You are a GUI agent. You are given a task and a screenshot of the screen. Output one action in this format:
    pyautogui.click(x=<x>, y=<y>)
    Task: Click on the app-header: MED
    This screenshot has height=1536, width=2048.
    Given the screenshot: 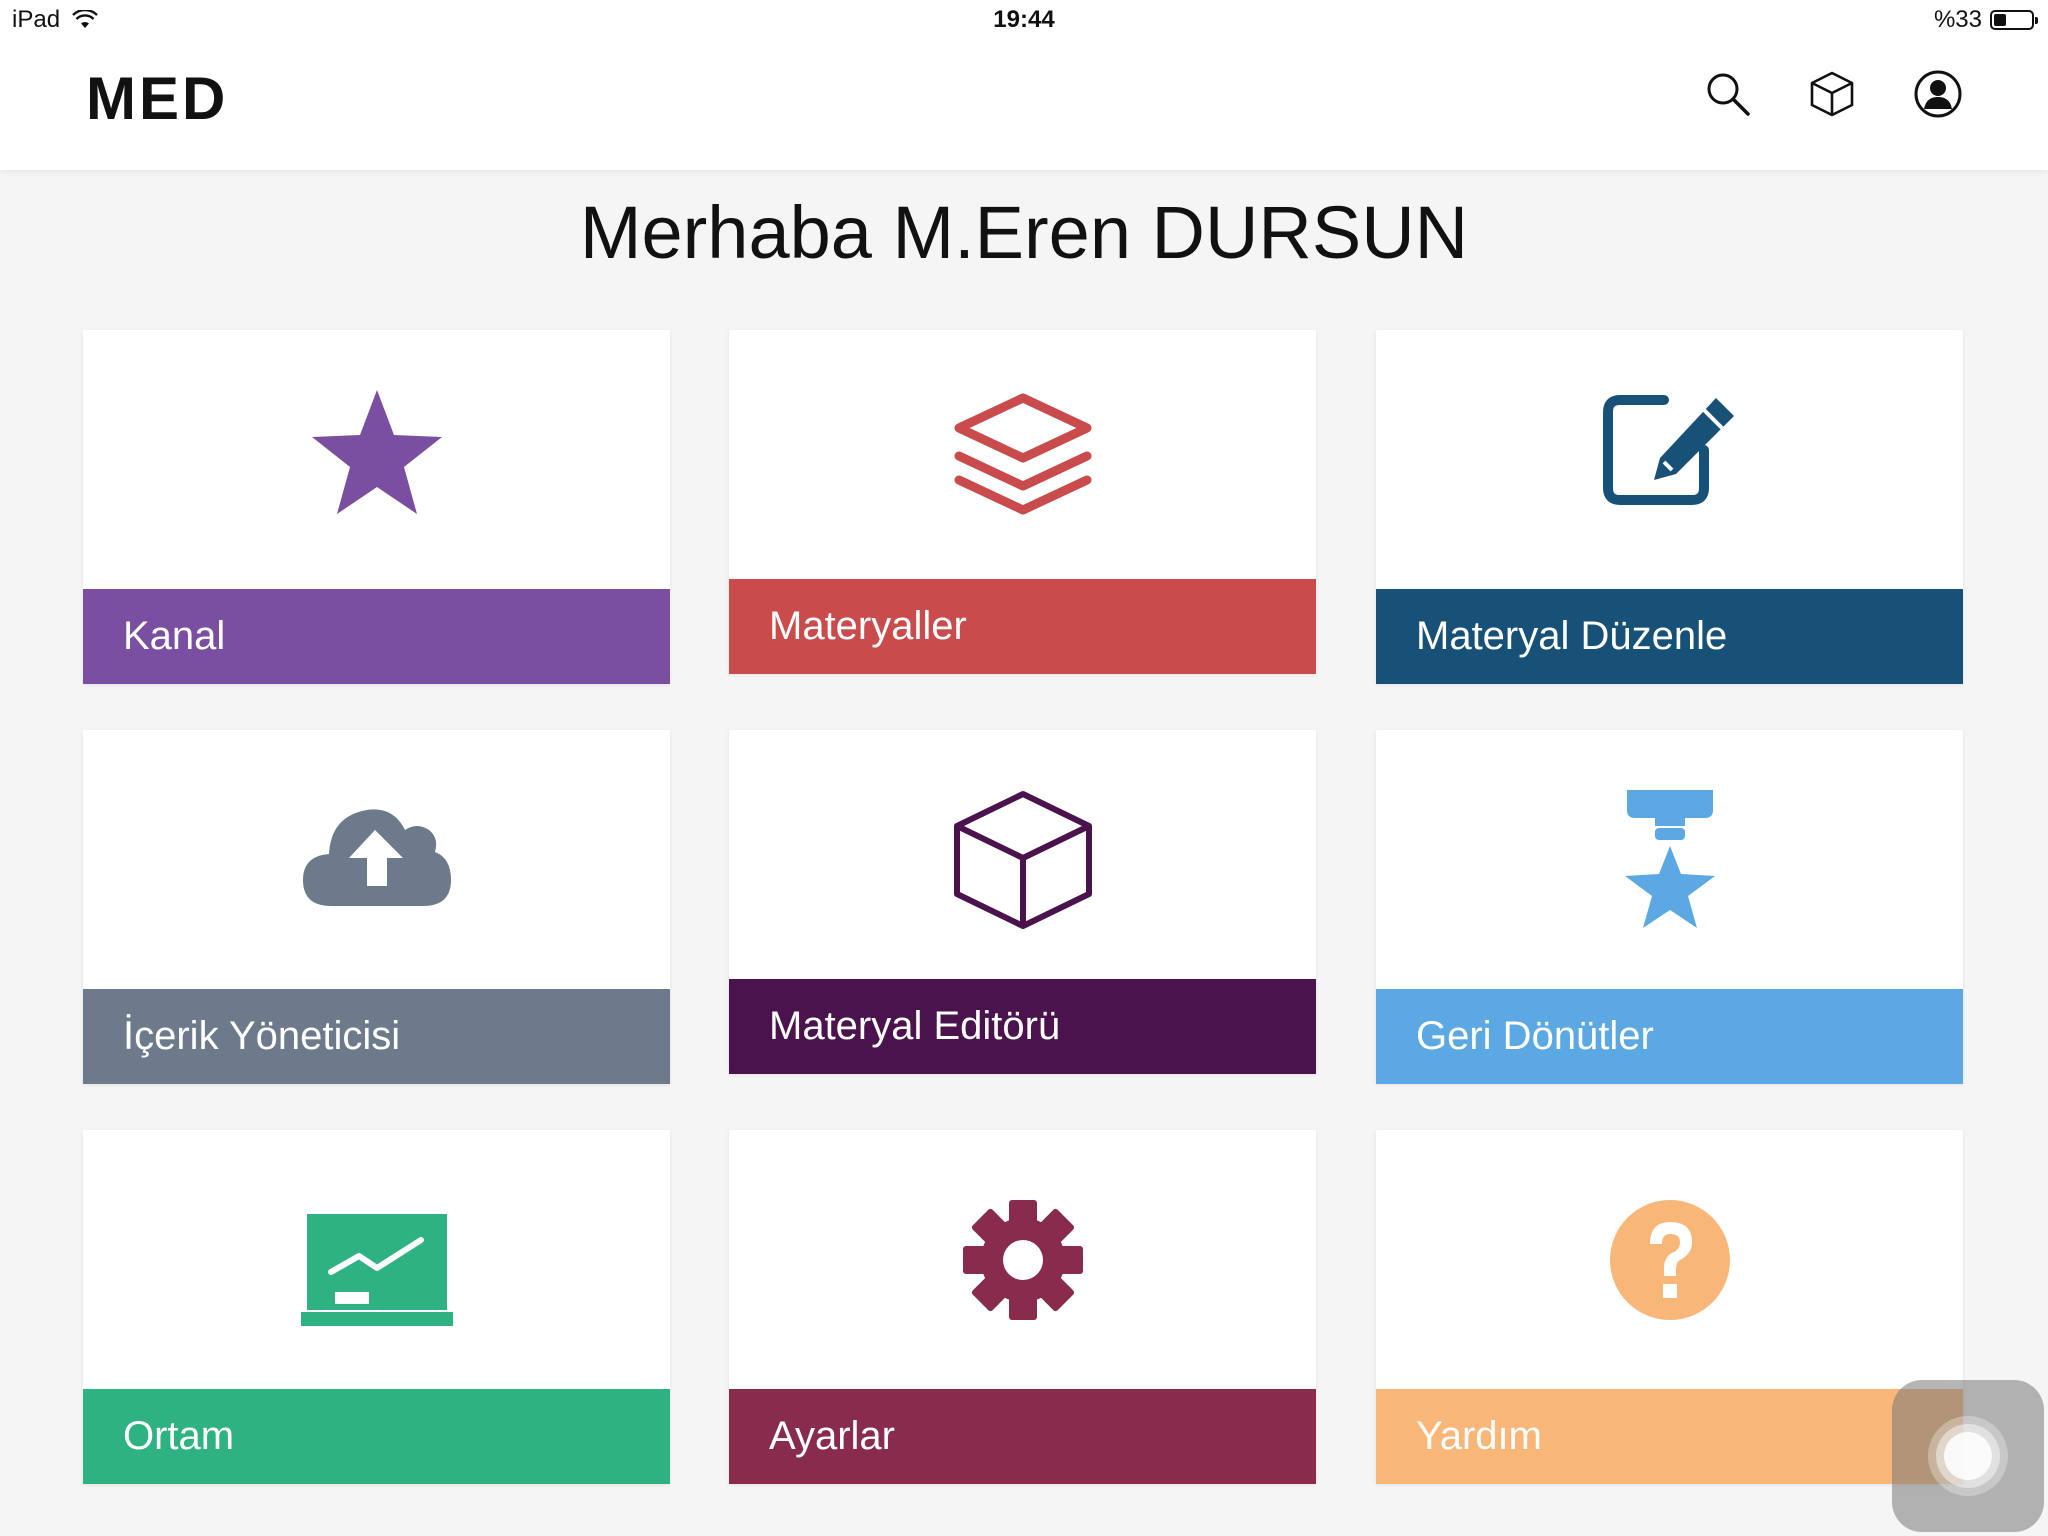 What is the action you would take?
    pyautogui.click(x=1024, y=105)
    